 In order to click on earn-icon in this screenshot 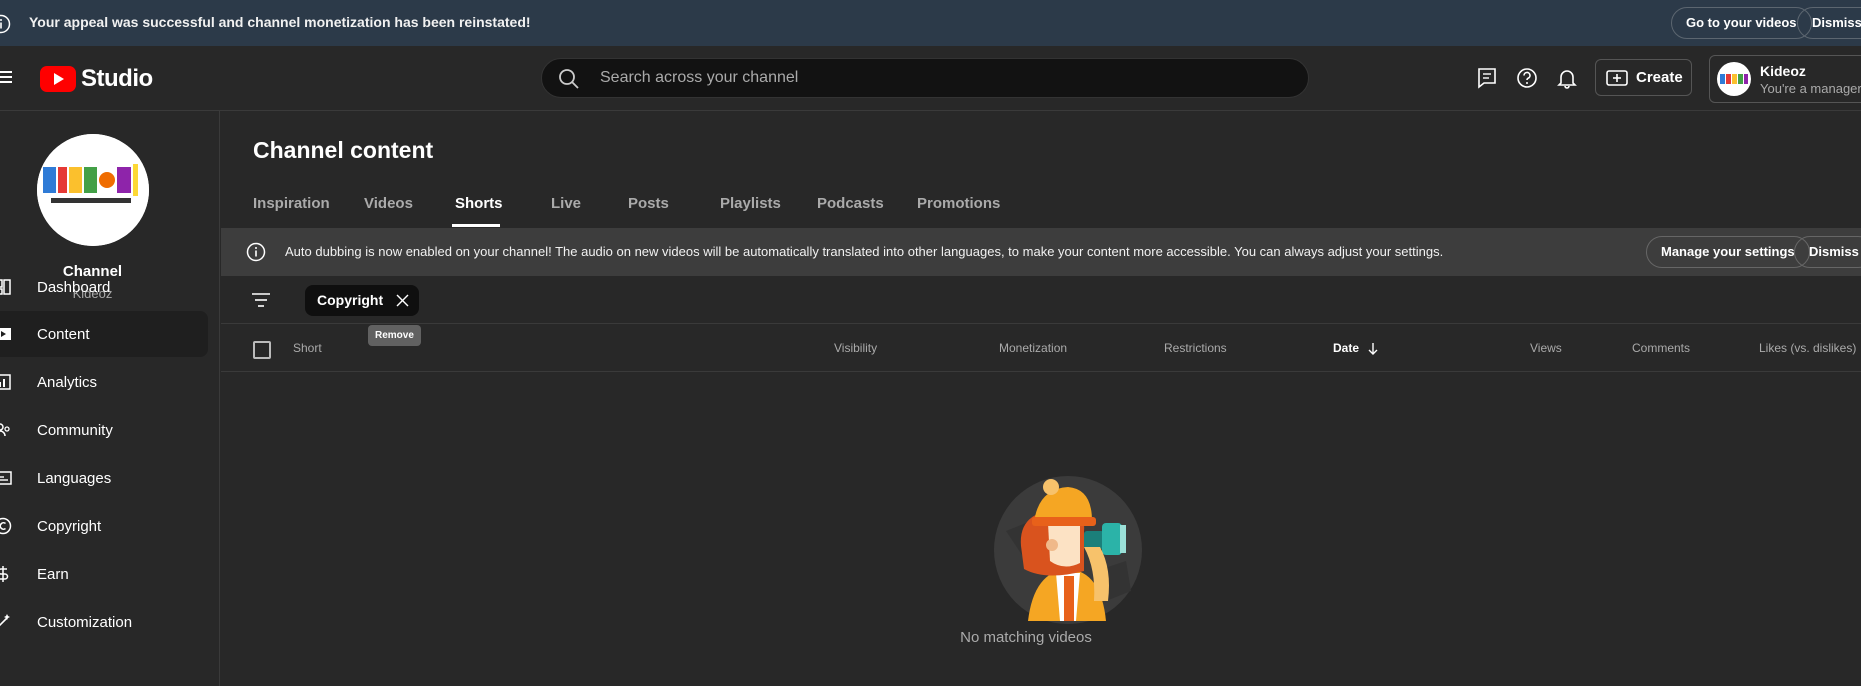, I will do `click(4, 574)`.